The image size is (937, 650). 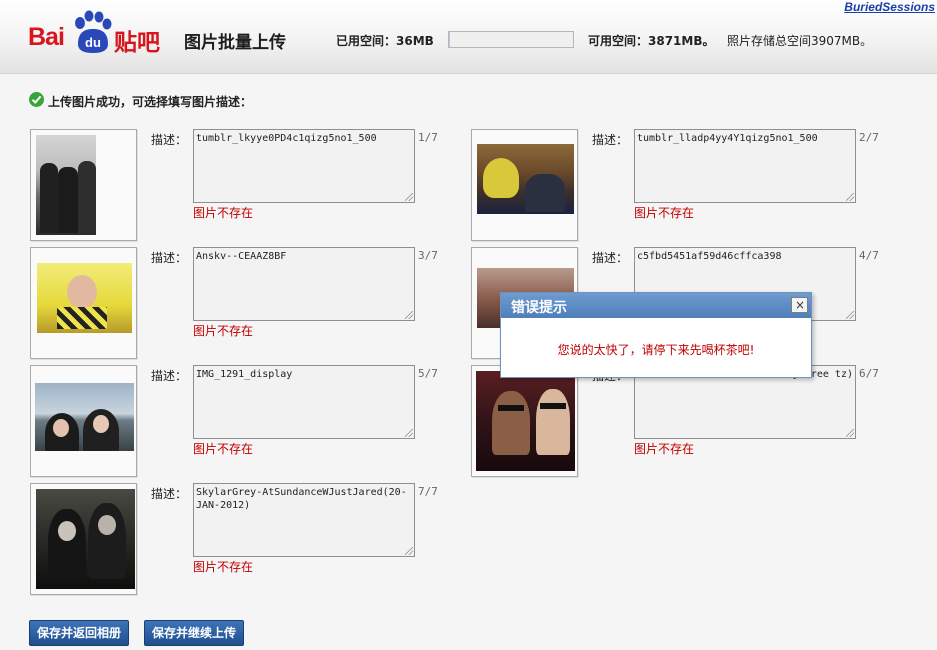 I want to click on user-link: BuriedSessions, so click(x=889, y=7).